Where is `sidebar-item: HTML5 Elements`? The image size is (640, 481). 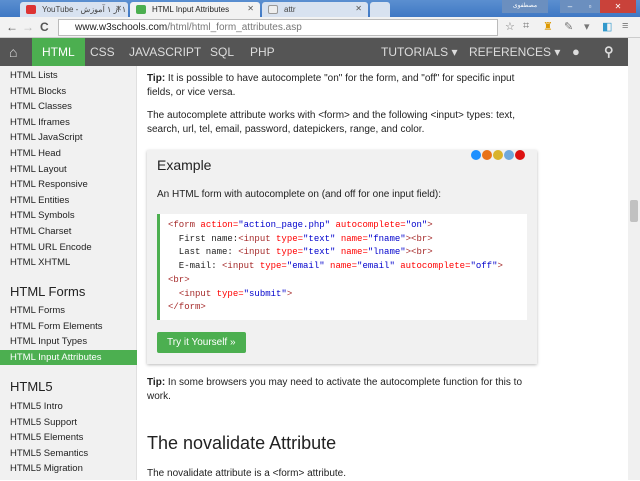
sidebar-item: HTML5 Elements is located at coordinates (68, 437).